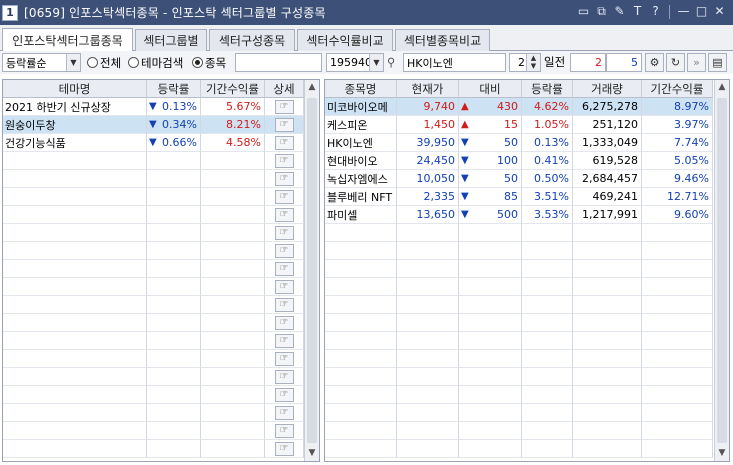 The height and width of the screenshot is (465, 733). I want to click on radio-all-circle, so click(92, 62).